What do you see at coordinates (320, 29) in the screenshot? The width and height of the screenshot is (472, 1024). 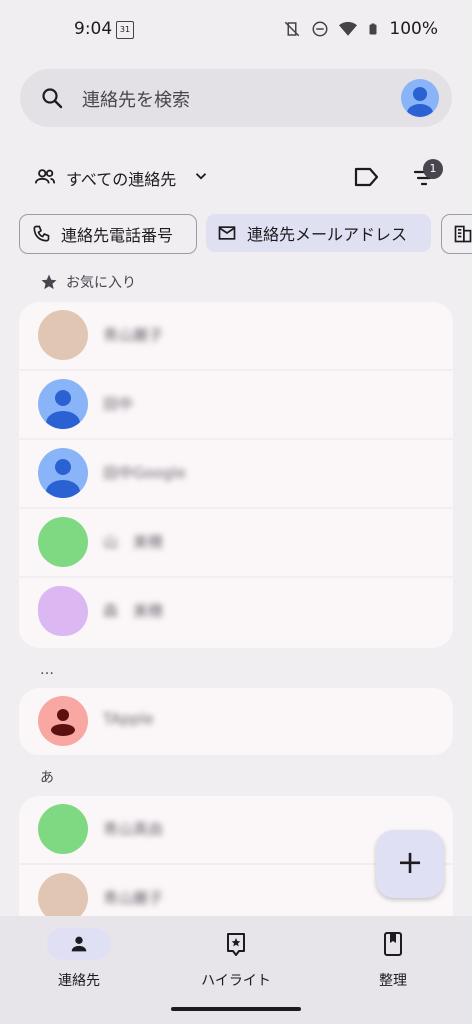 I see `dnd-icon` at bounding box center [320, 29].